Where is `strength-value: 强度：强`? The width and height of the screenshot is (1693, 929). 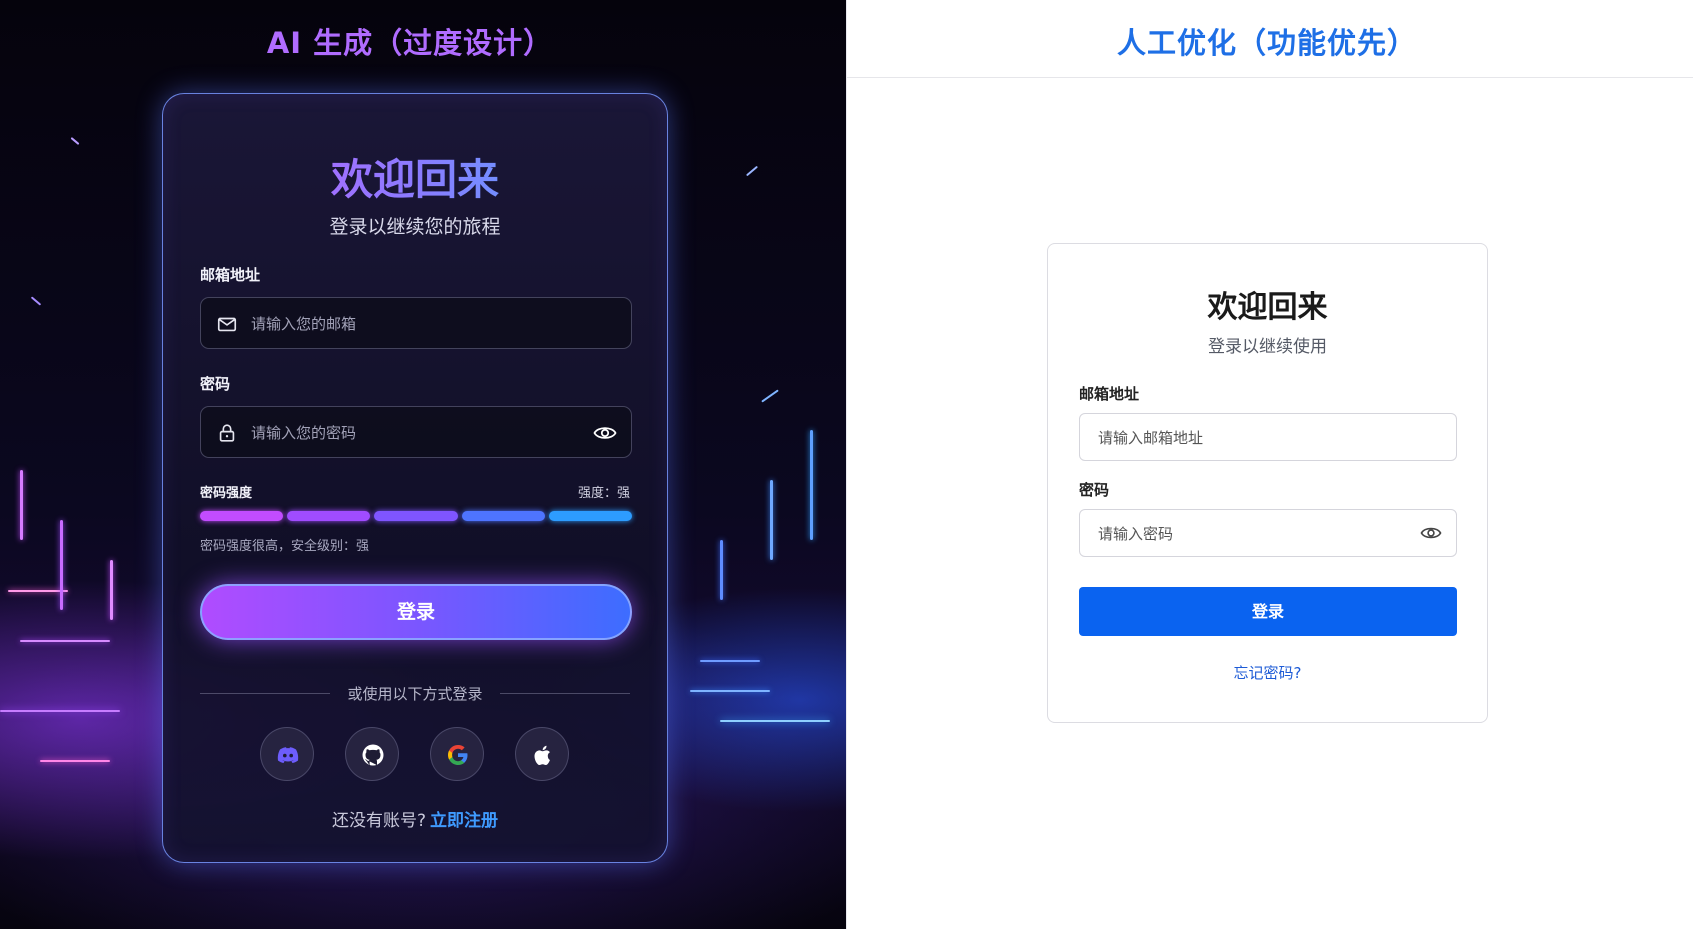
strength-value: 强度：强 is located at coordinates (603, 493).